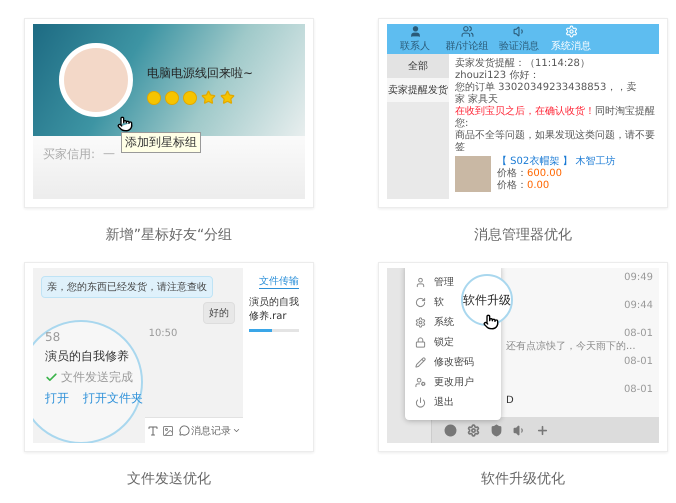 The width and height of the screenshot is (676, 503). I want to click on menu-item: 管理, so click(430, 282).